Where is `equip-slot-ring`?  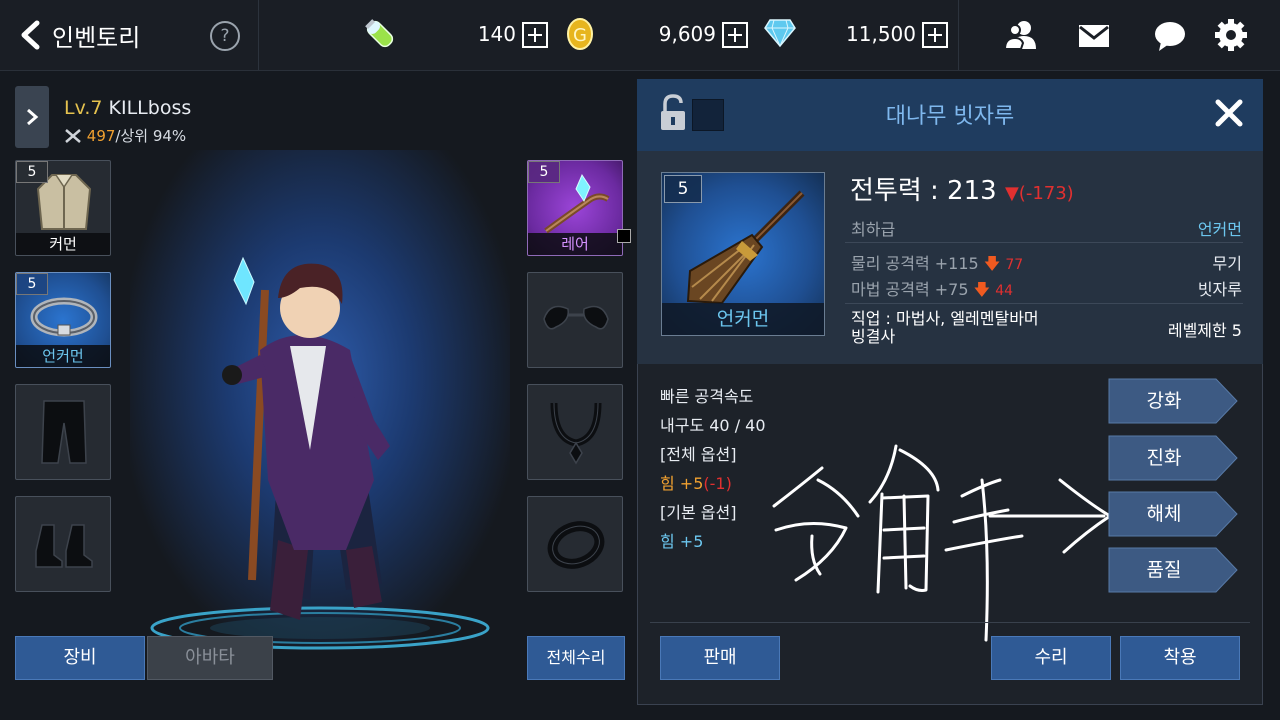 equip-slot-ring is located at coordinates (575, 544).